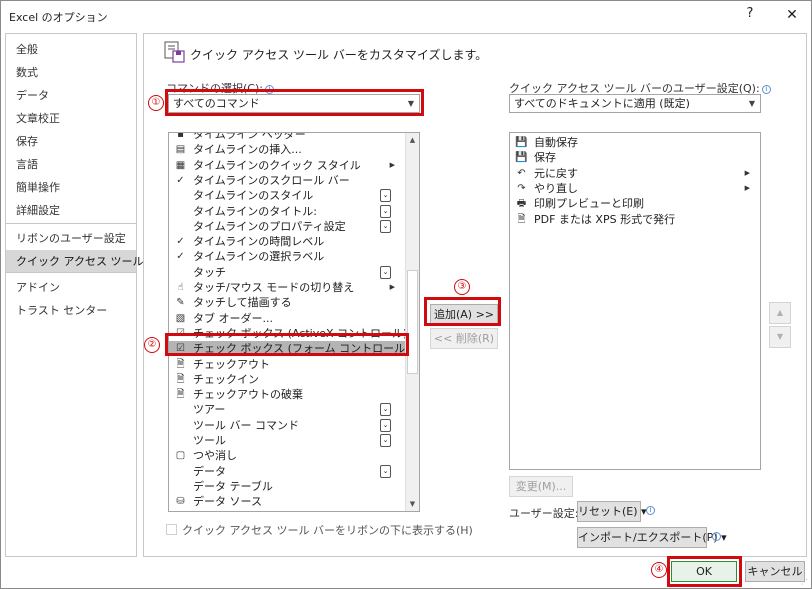 The image size is (812, 589). I want to click on qat-row: 🗎 PDF または XPS 形式で発行, so click(635, 219).